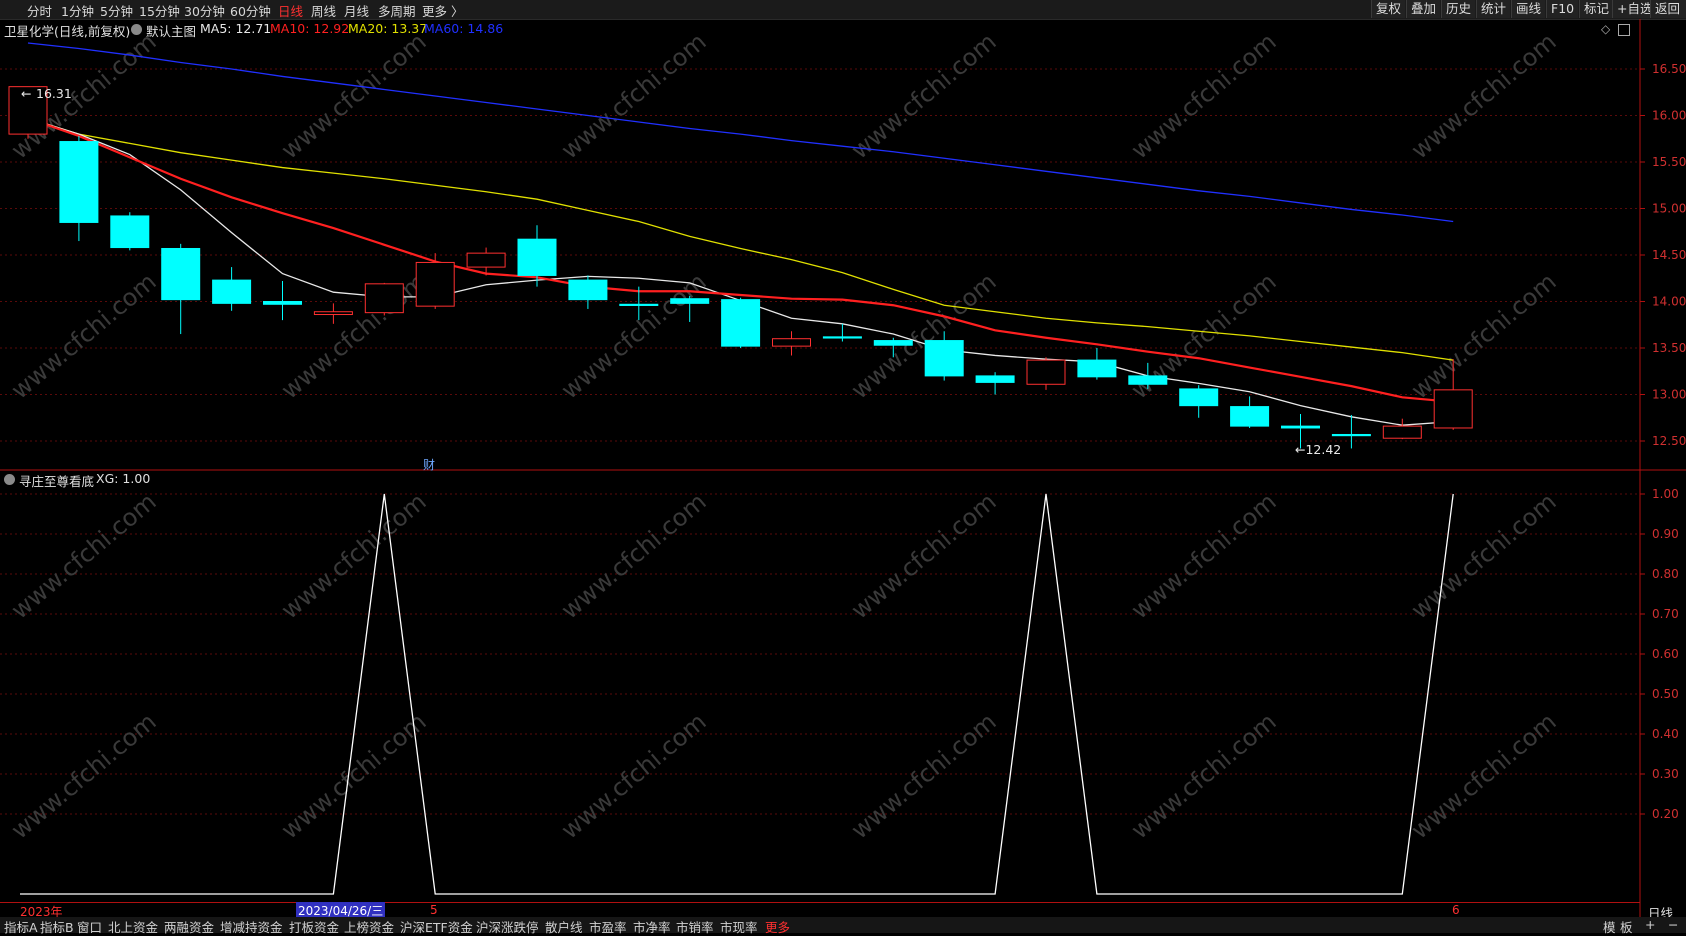 Image resolution: width=1686 pixels, height=936 pixels. What do you see at coordinates (739, 926) in the screenshot?
I see `tab-pcf: 市现率` at bounding box center [739, 926].